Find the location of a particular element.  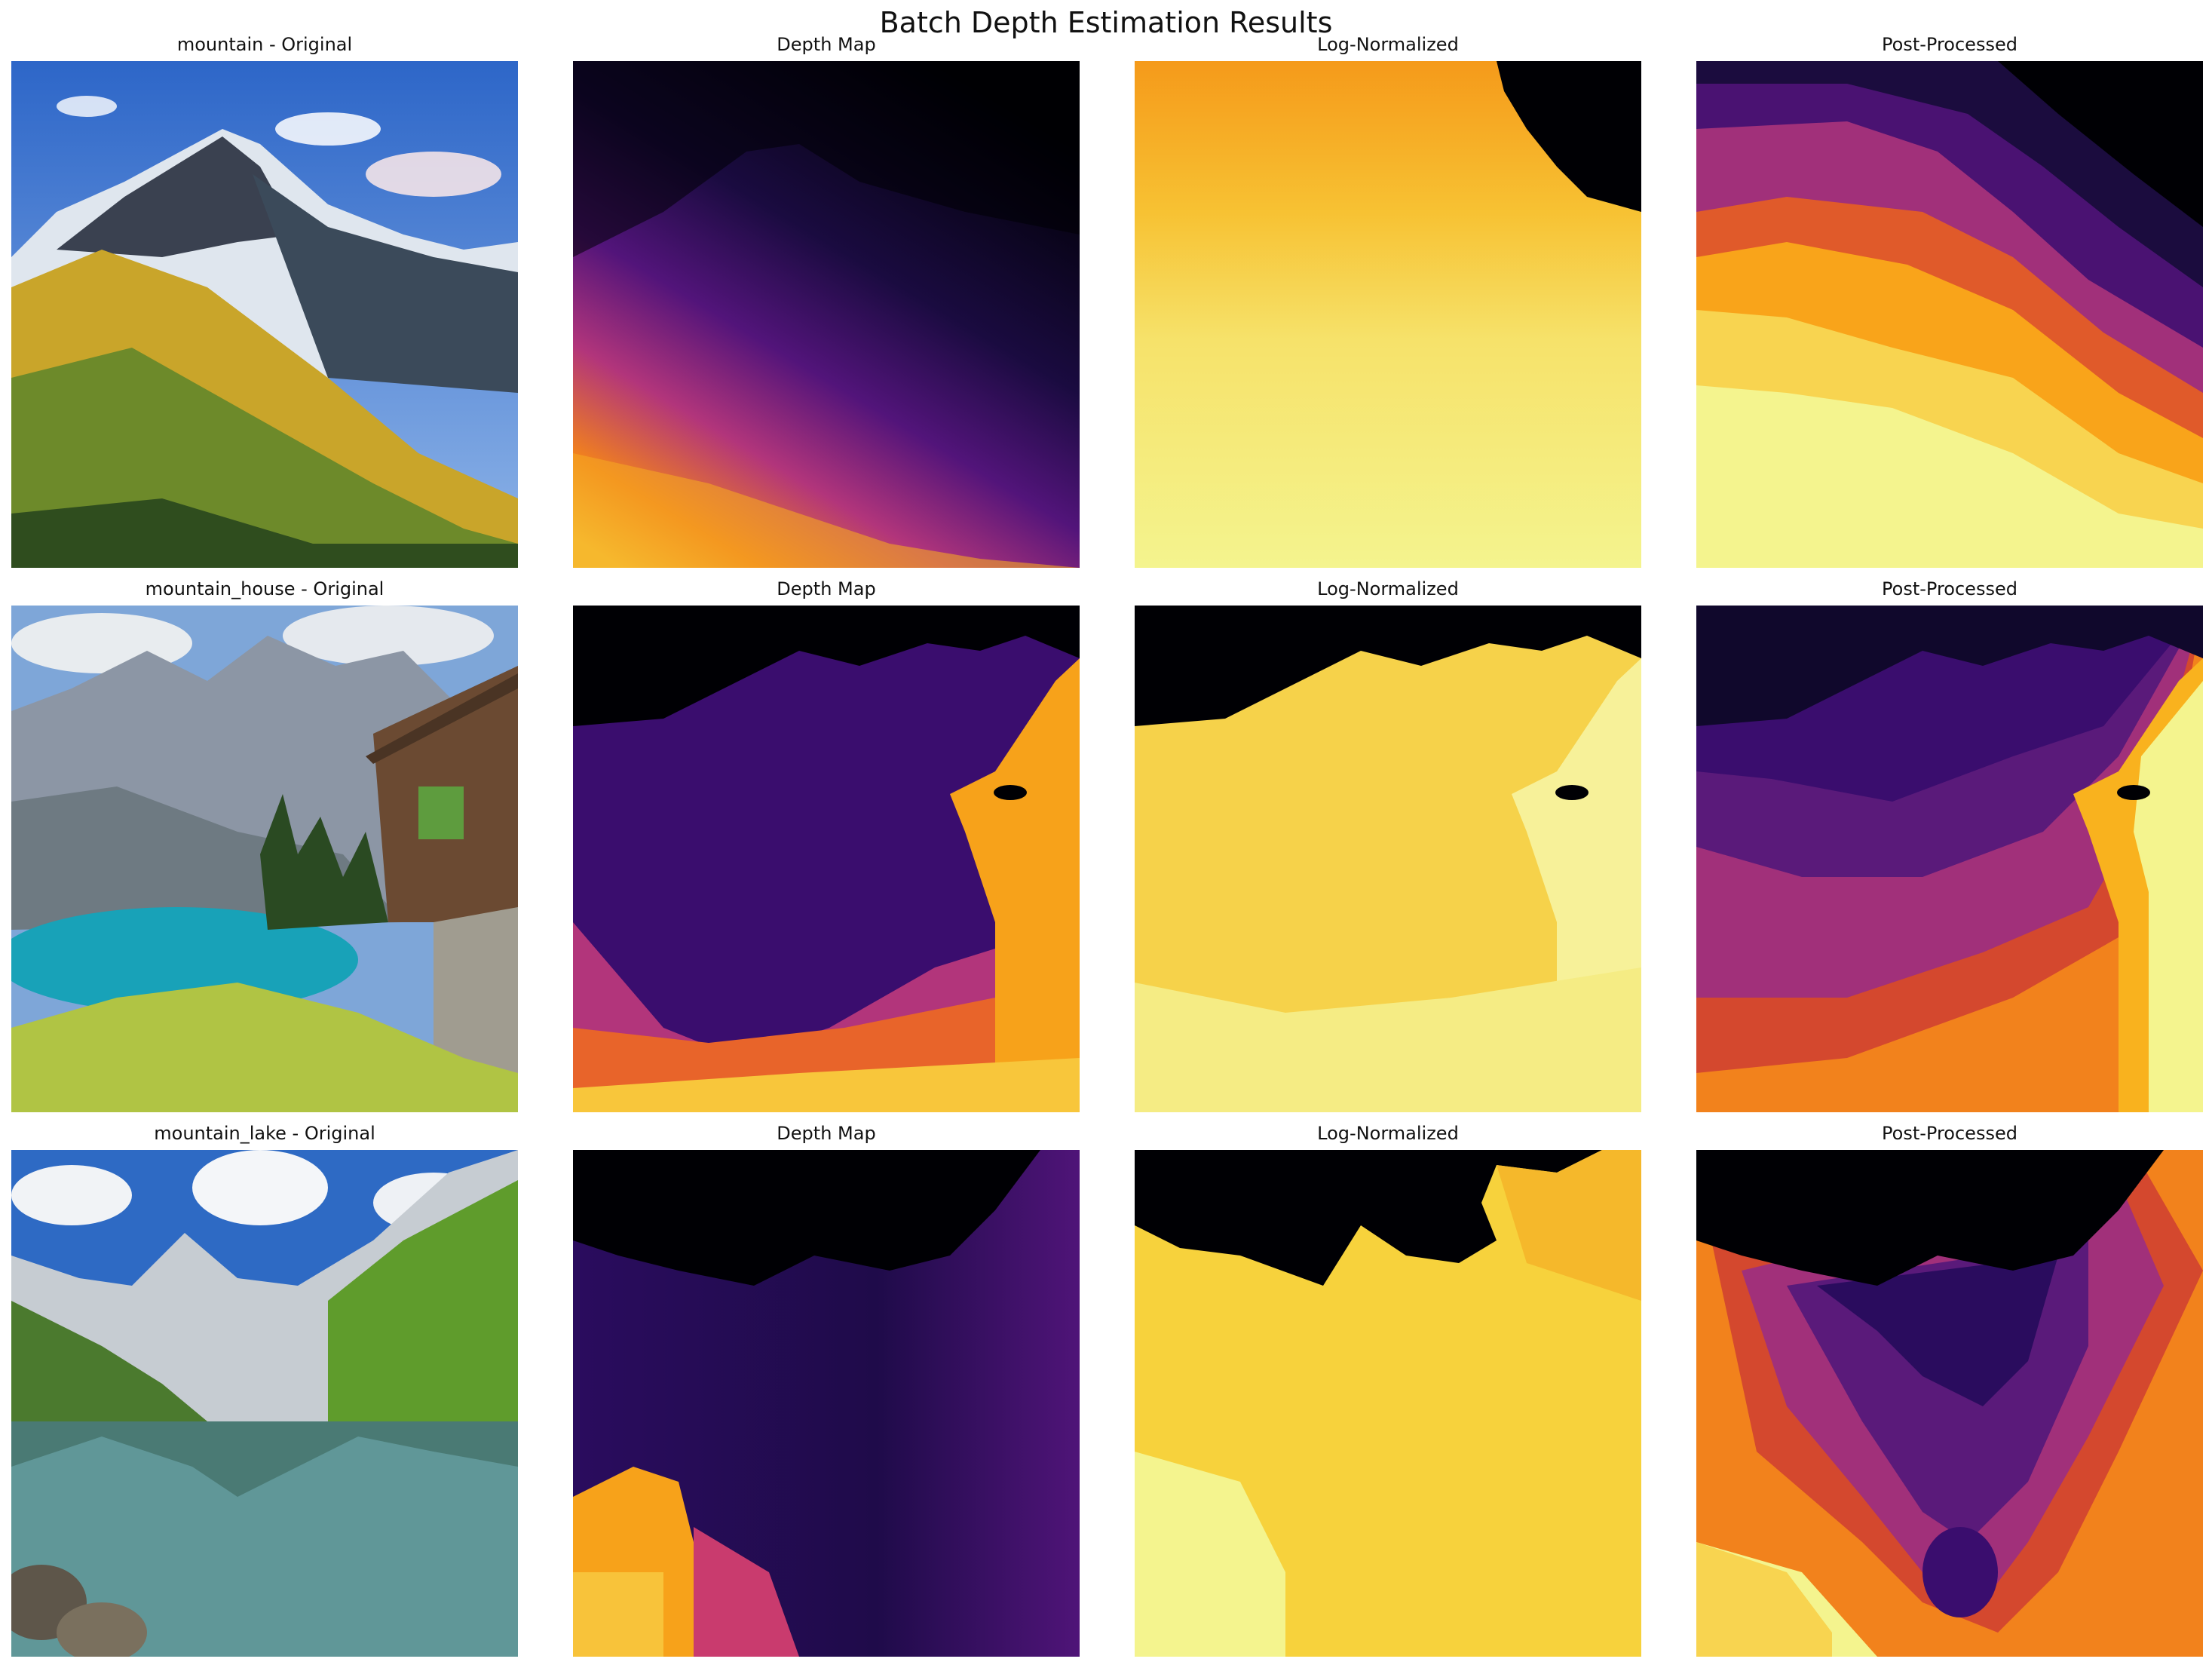

panel-title: mountain_house - Original is located at coordinates (264, 588).